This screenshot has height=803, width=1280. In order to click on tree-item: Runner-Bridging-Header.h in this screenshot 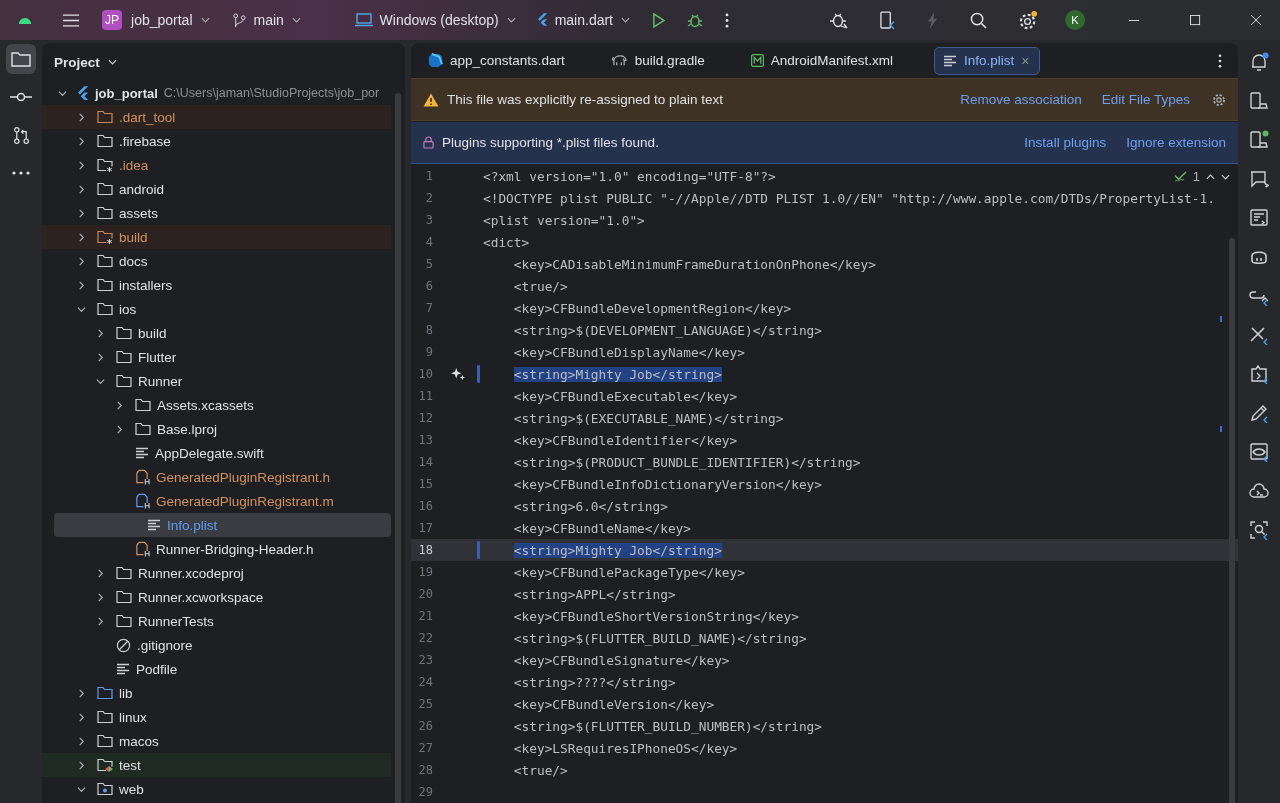, I will do `click(216, 549)`.